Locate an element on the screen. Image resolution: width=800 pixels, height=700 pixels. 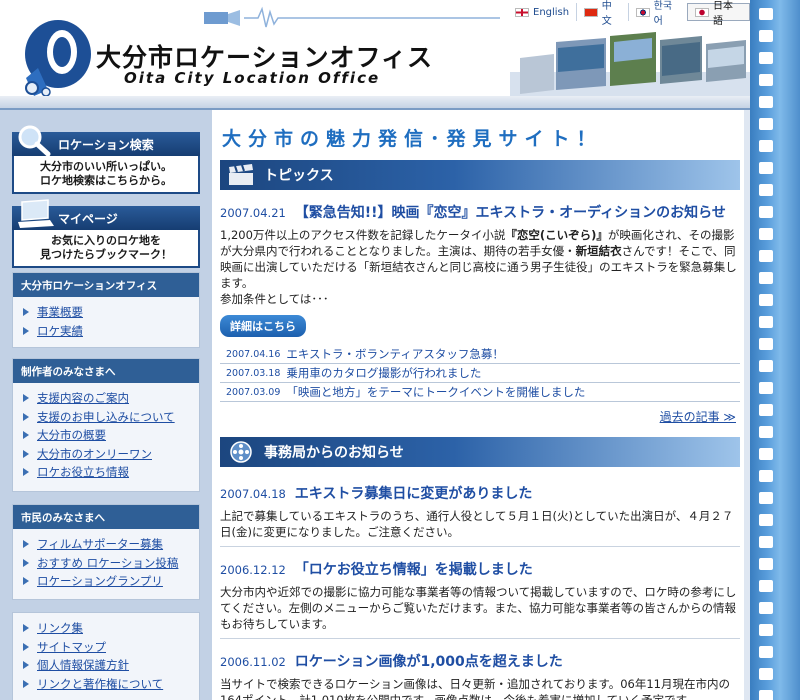
news-date: 2007.04.16 is located at coordinates (253, 354).